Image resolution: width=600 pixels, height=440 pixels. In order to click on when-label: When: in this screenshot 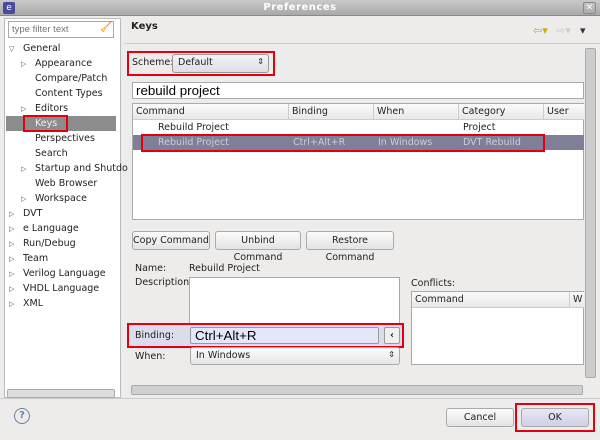, I will do `click(150, 356)`.